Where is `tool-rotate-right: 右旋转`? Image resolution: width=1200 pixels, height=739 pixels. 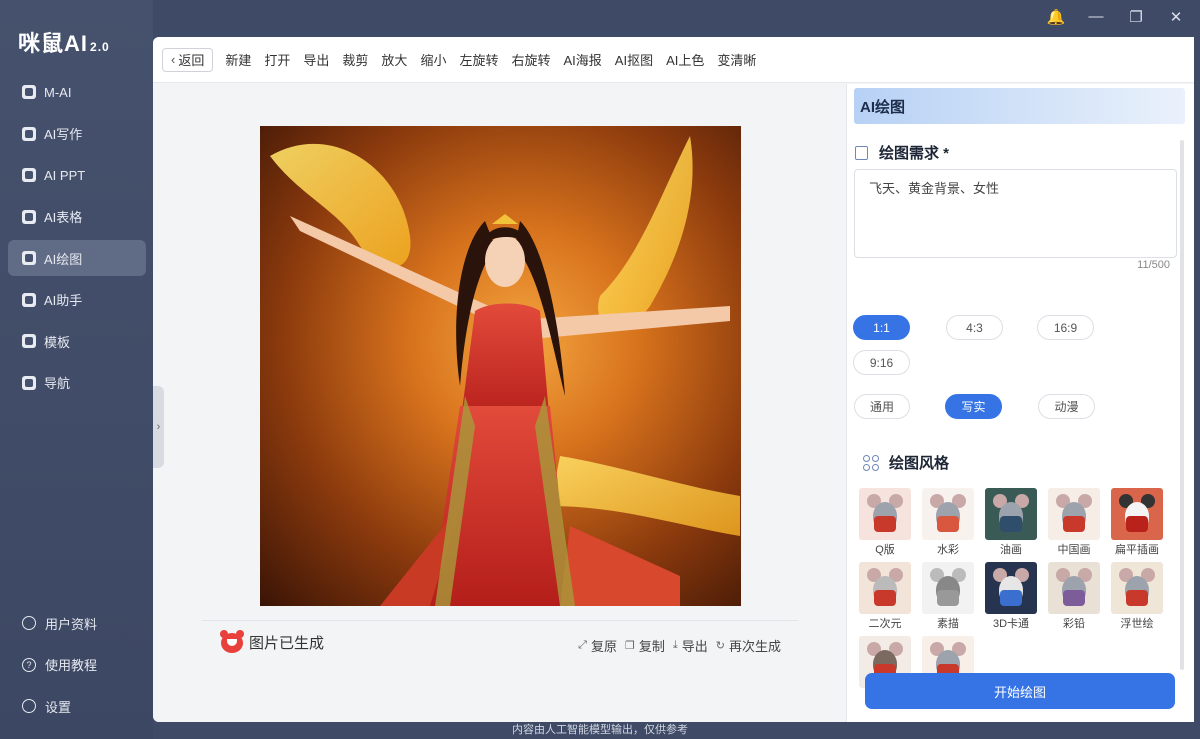 tool-rotate-right: 右旋转 is located at coordinates (530, 59).